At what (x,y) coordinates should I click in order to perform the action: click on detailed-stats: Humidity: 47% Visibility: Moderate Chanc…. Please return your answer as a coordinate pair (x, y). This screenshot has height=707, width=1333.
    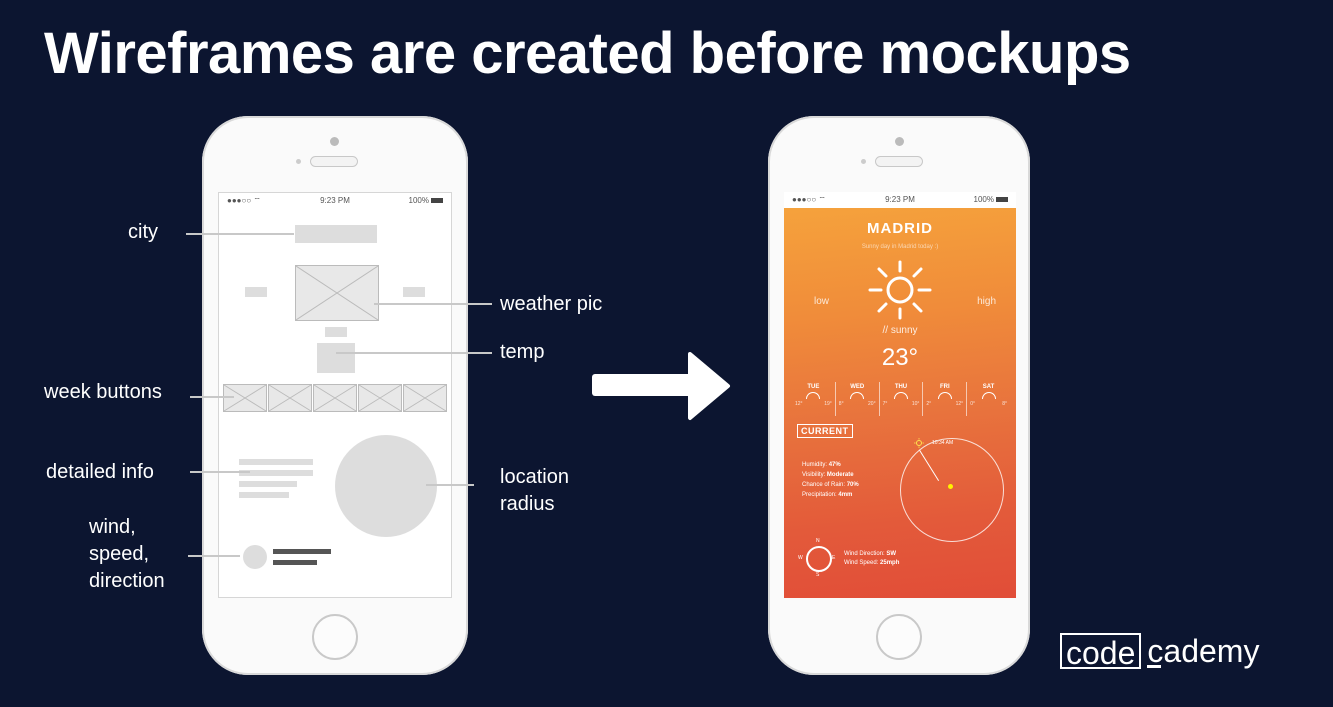
    Looking at the image, I should click on (830, 480).